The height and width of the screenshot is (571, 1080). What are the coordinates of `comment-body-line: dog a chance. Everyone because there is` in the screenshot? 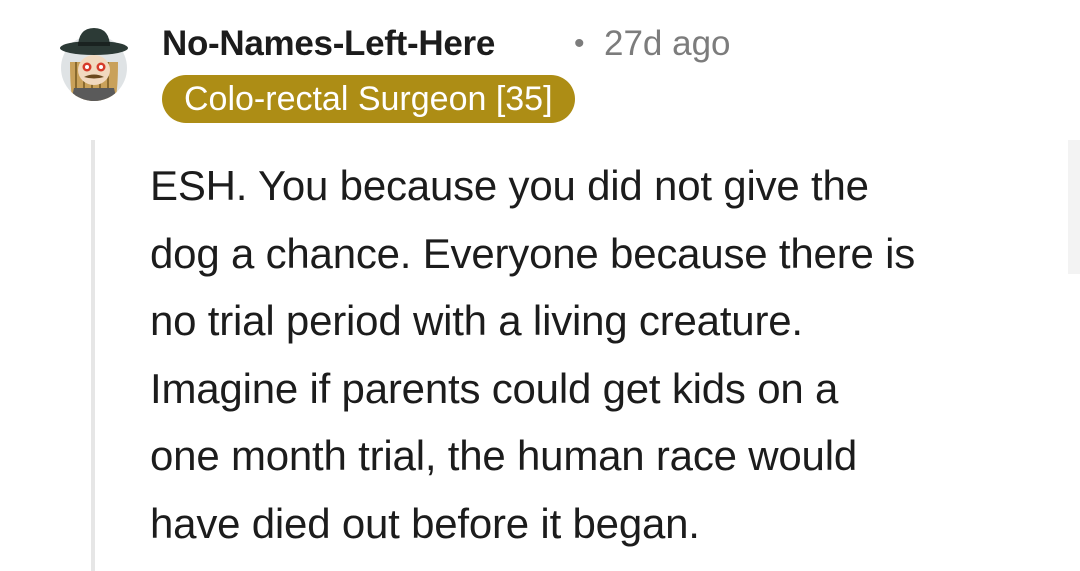 It's located at (533, 253).